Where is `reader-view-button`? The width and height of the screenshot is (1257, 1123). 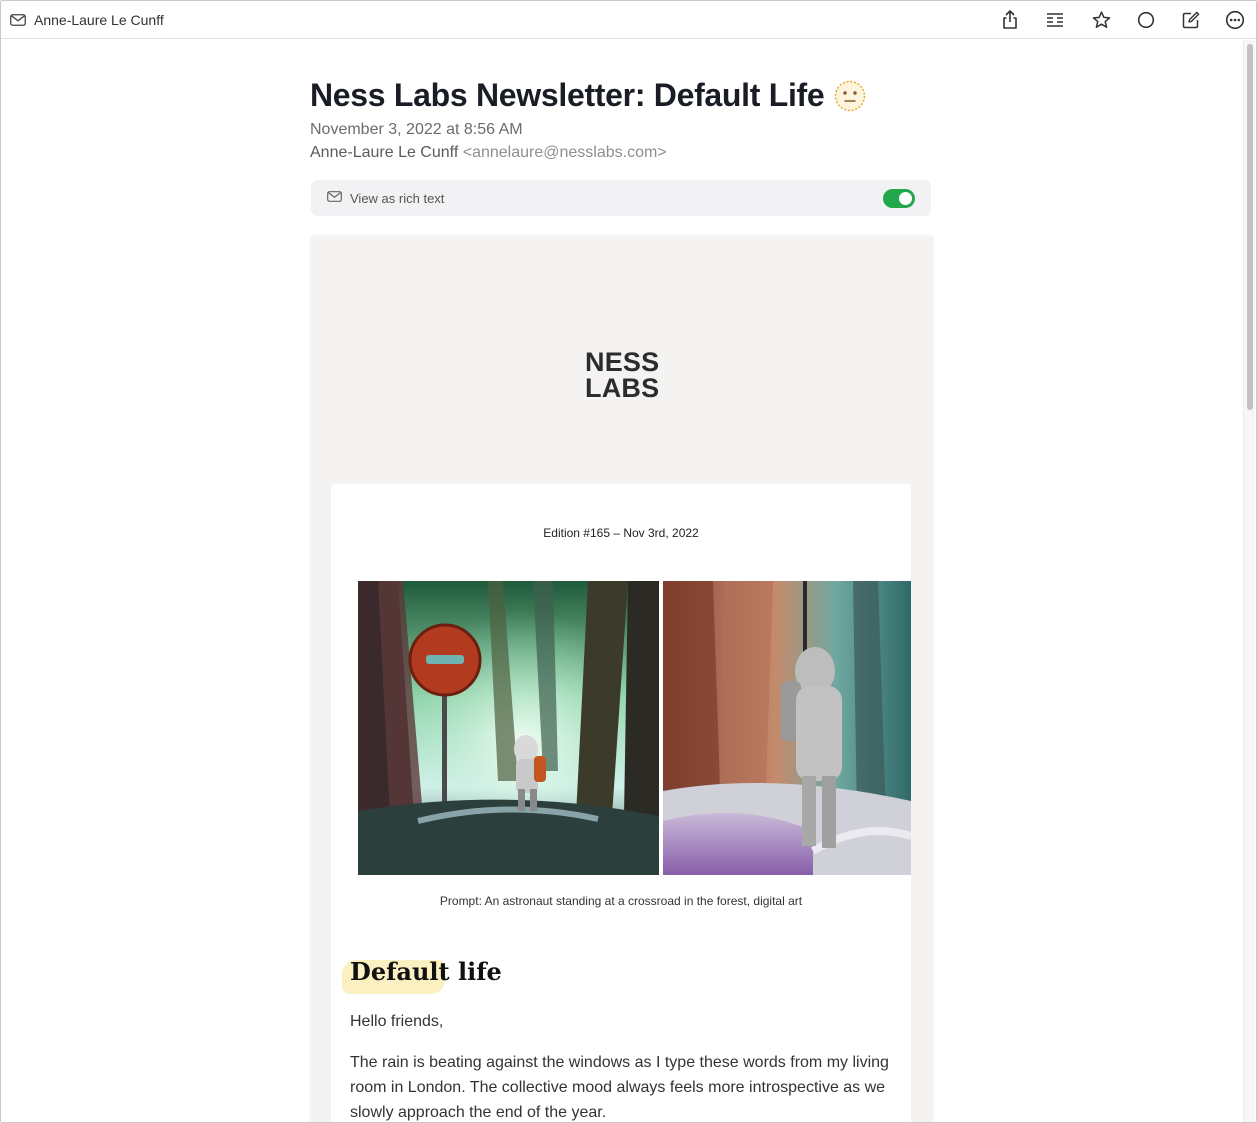 reader-view-button is located at coordinates (1055, 20).